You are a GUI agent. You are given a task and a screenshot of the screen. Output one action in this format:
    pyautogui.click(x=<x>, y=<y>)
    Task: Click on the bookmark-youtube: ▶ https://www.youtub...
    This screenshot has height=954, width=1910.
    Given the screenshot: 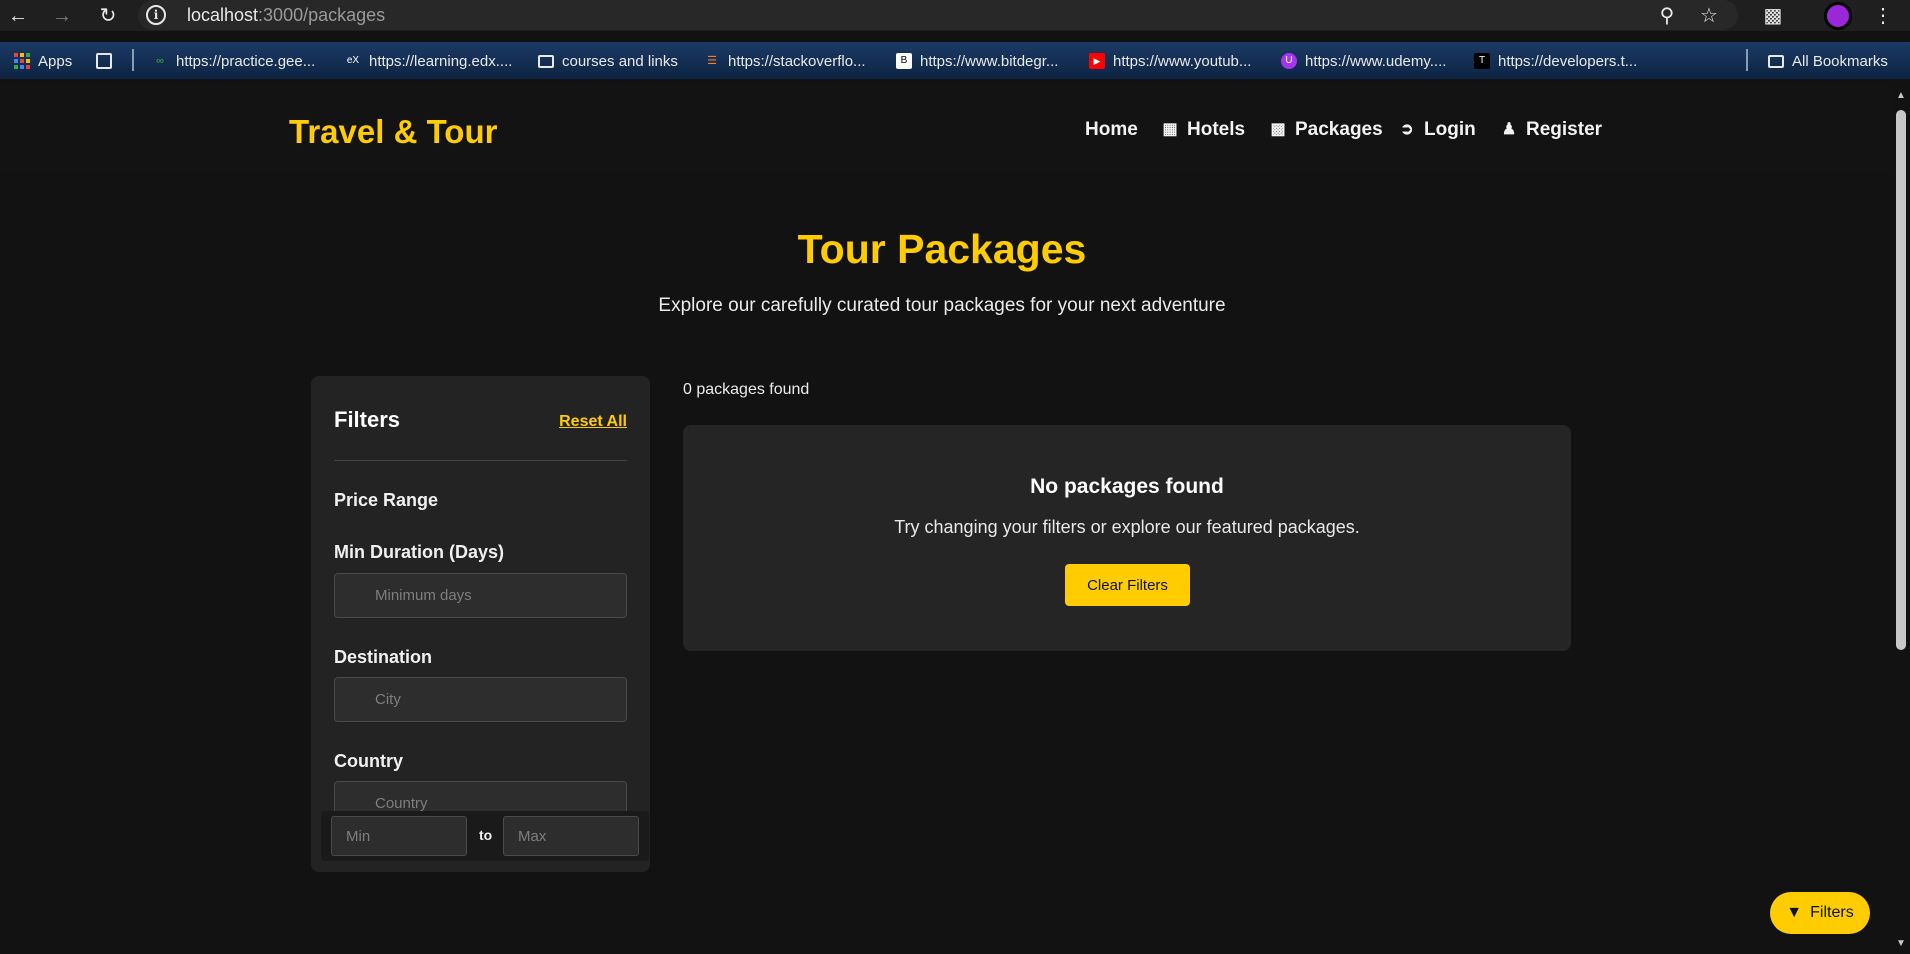 What is the action you would take?
    pyautogui.click(x=1170, y=61)
    